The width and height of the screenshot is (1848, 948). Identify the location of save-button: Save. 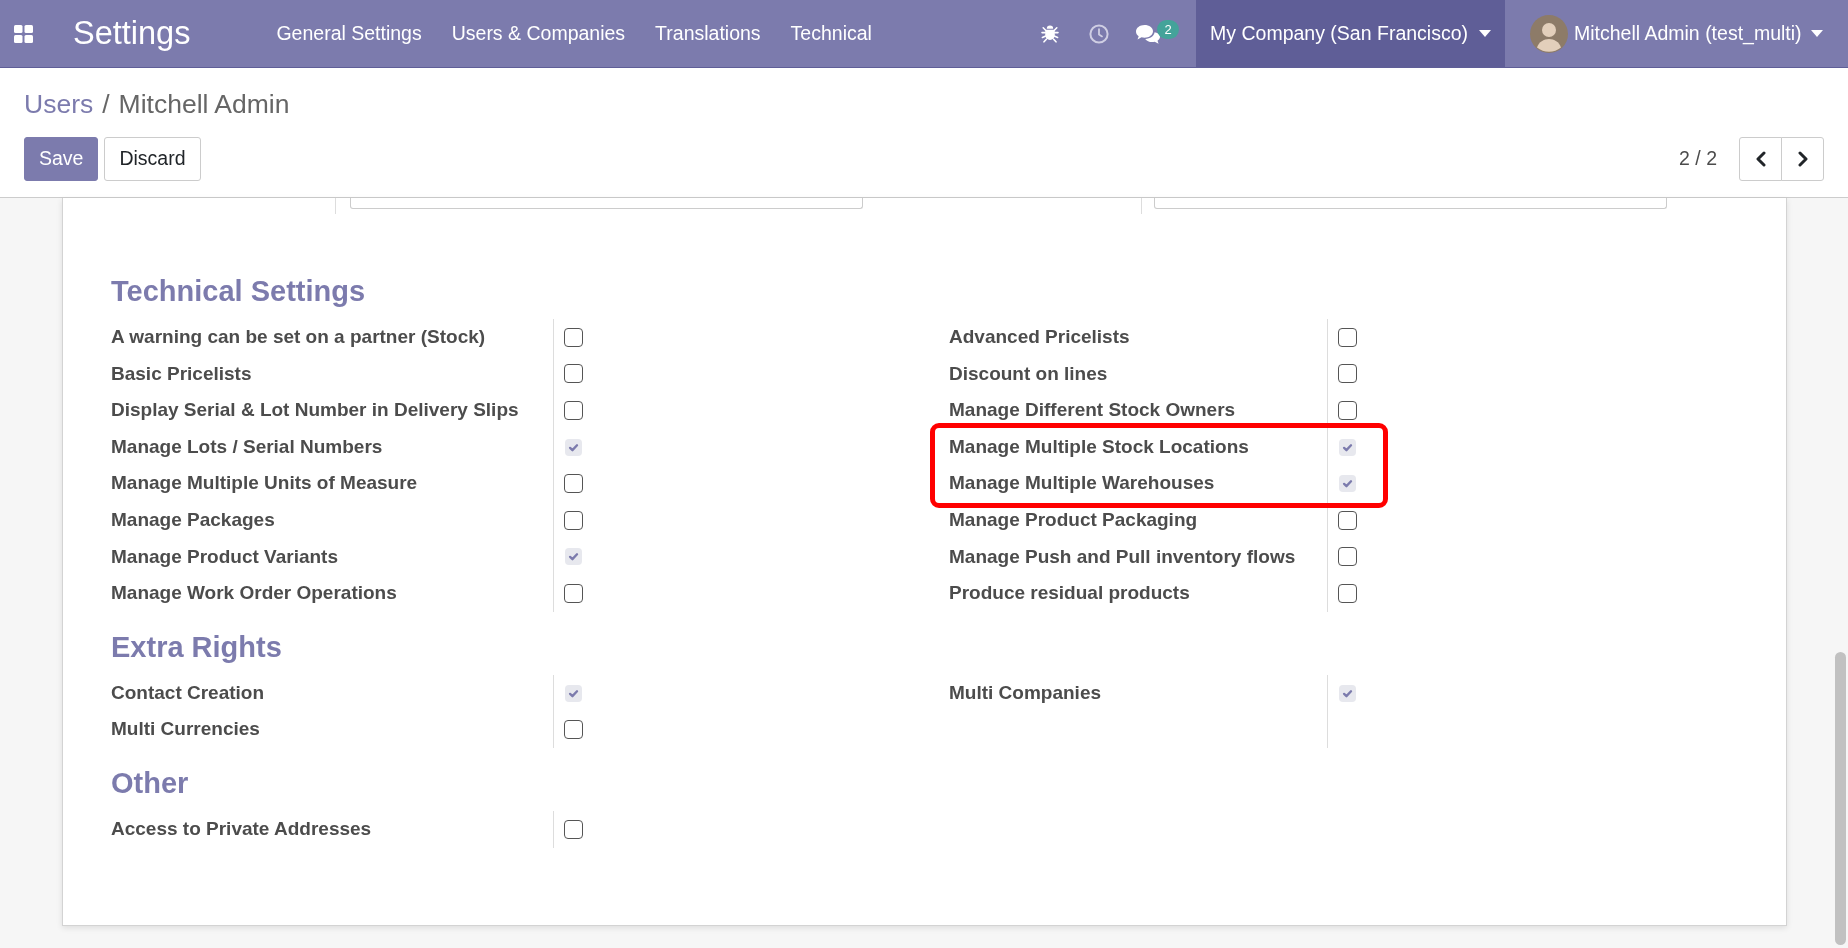
(61, 159).